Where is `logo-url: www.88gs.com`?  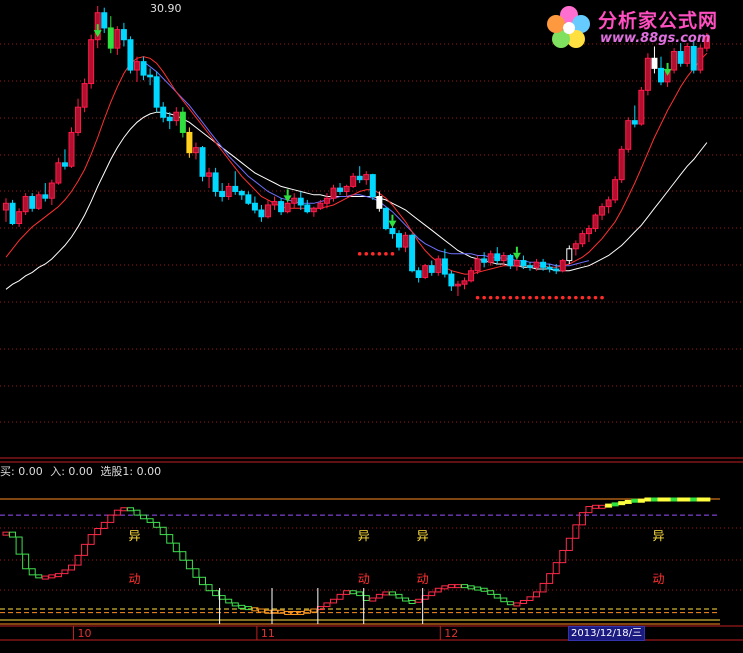 logo-url: www.88gs.com is located at coordinates (655, 38).